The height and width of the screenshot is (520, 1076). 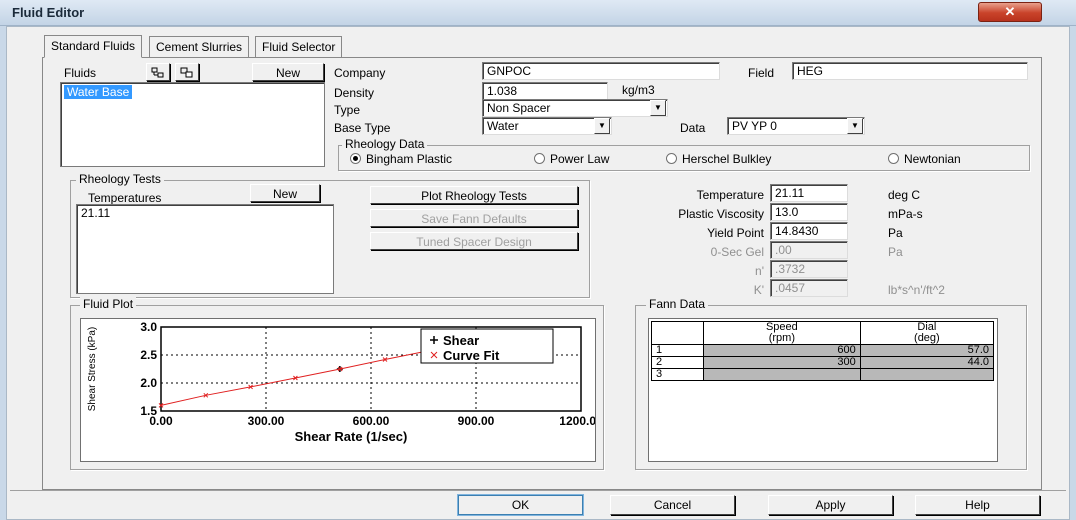 I want to click on dial-column-header: Dial (deg), so click(x=927, y=333).